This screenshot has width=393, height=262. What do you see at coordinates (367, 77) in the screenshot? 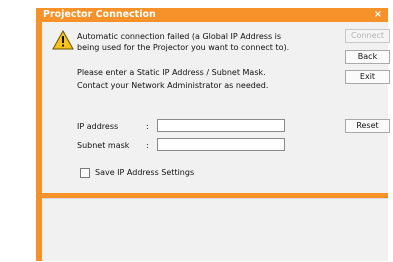
I see `exit-button: Exit` at bounding box center [367, 77].